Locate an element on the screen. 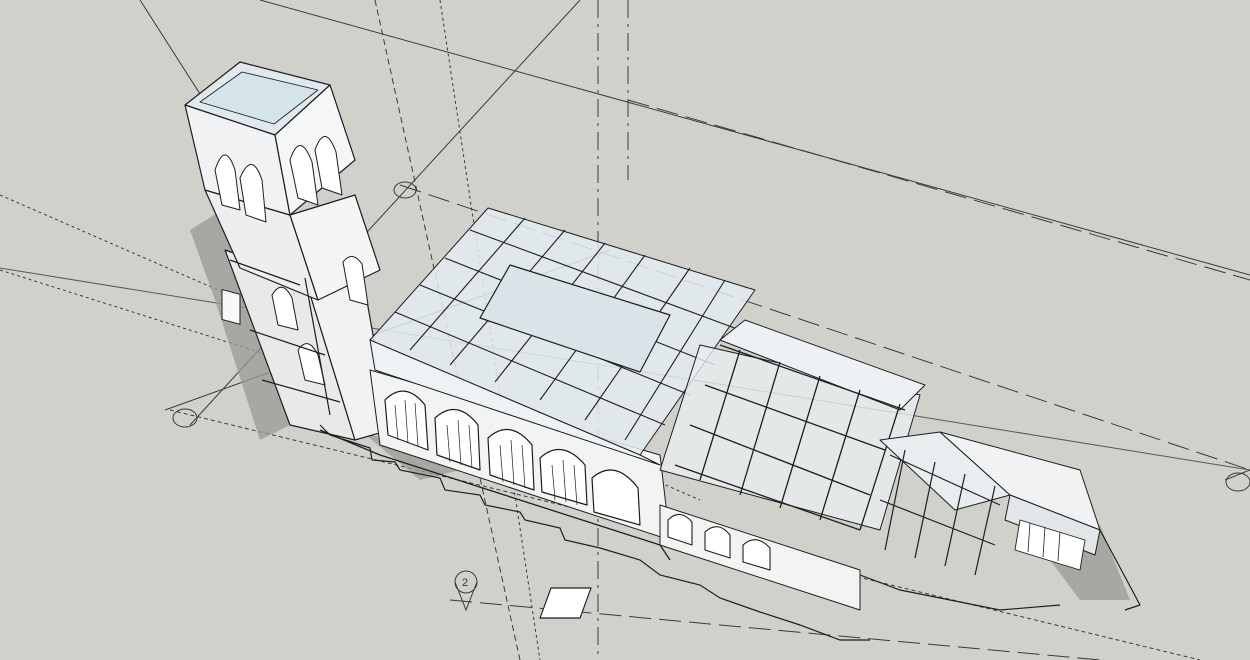  grid-bubble-left is located at coordinates (185, 418).